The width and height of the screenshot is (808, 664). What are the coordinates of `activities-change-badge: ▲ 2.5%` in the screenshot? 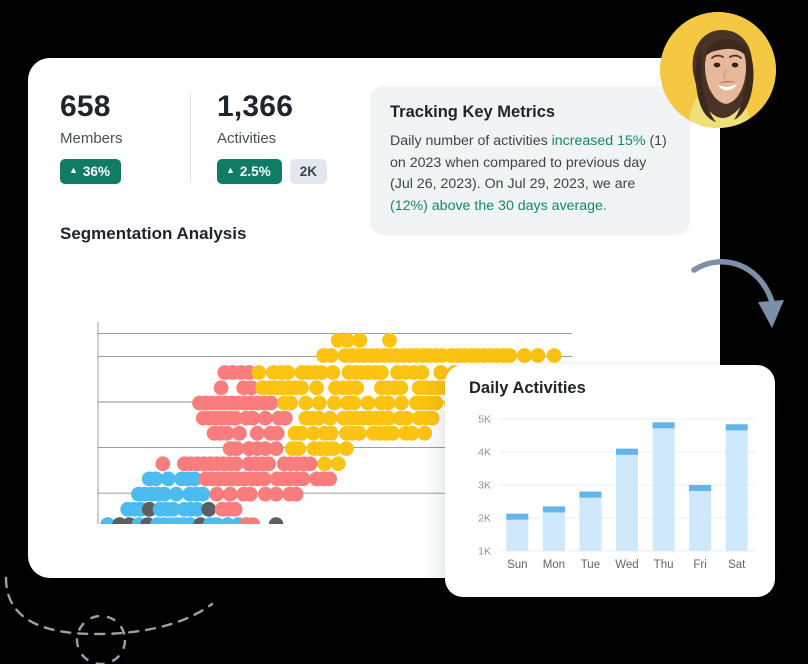 It's located at (249, 171).